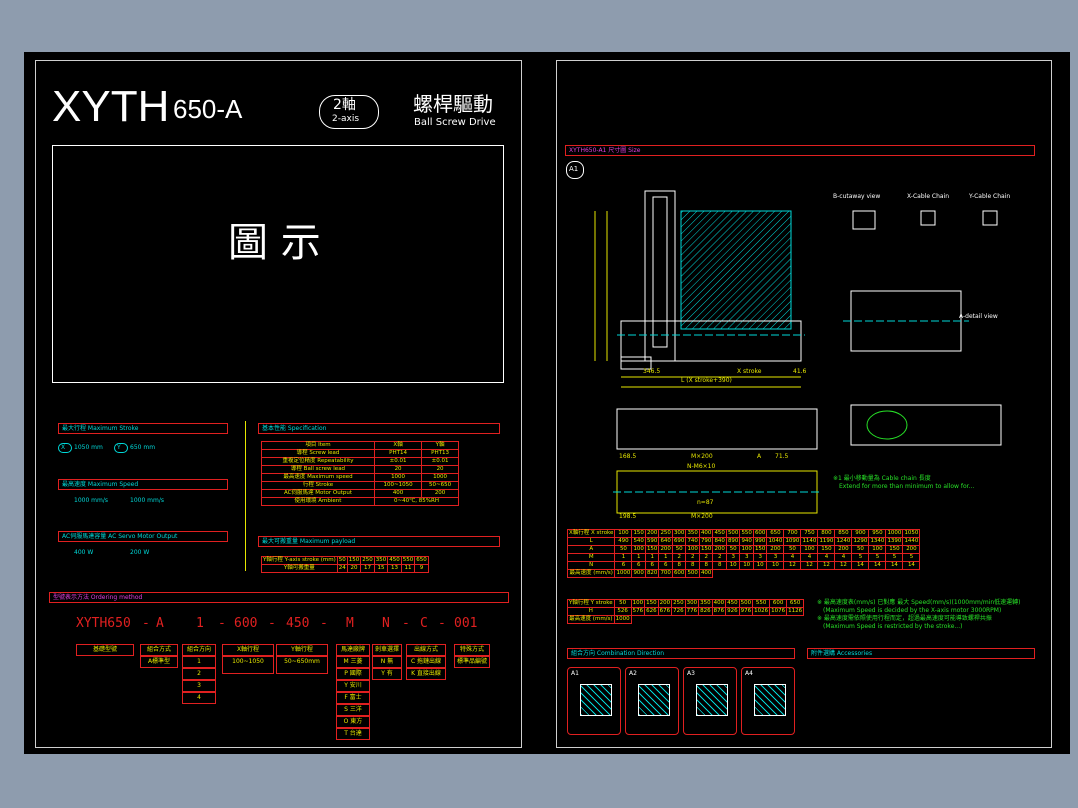  I want to click on y-axis-inner, so click(660, 272).